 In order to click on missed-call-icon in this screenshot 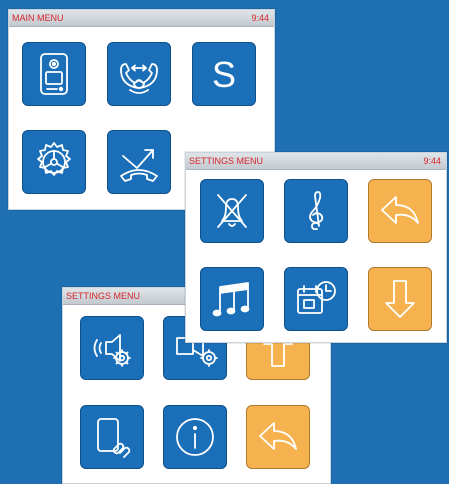, I will do `click(139, 165)`.